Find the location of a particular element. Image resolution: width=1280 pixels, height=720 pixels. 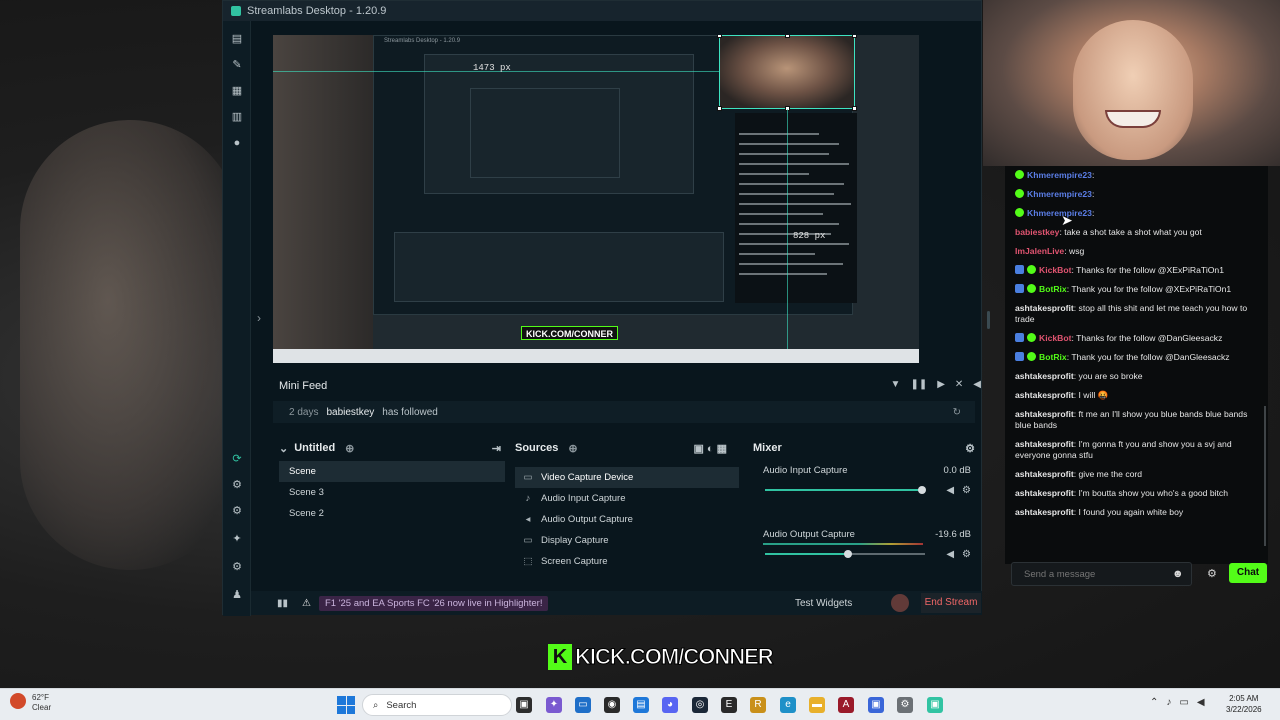

source-item: ▭ Display Capture is located at coordinates (627, 540).